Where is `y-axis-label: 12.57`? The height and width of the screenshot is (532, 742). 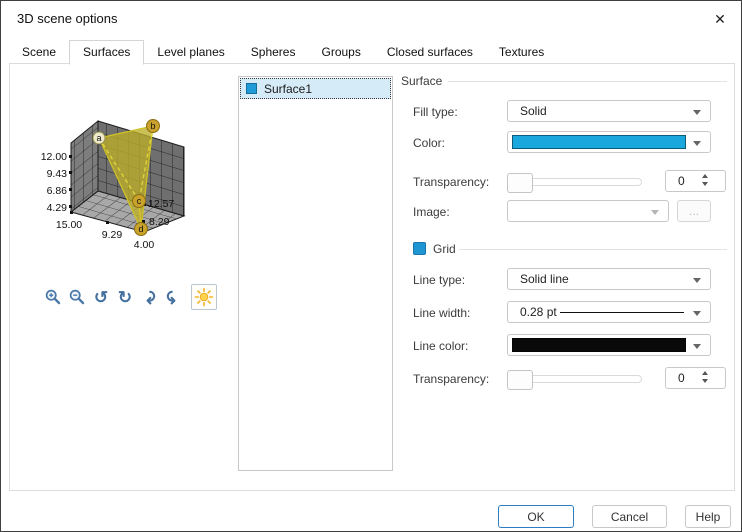
y-axis-label: 12.57 is located at coordinates (161, 204).